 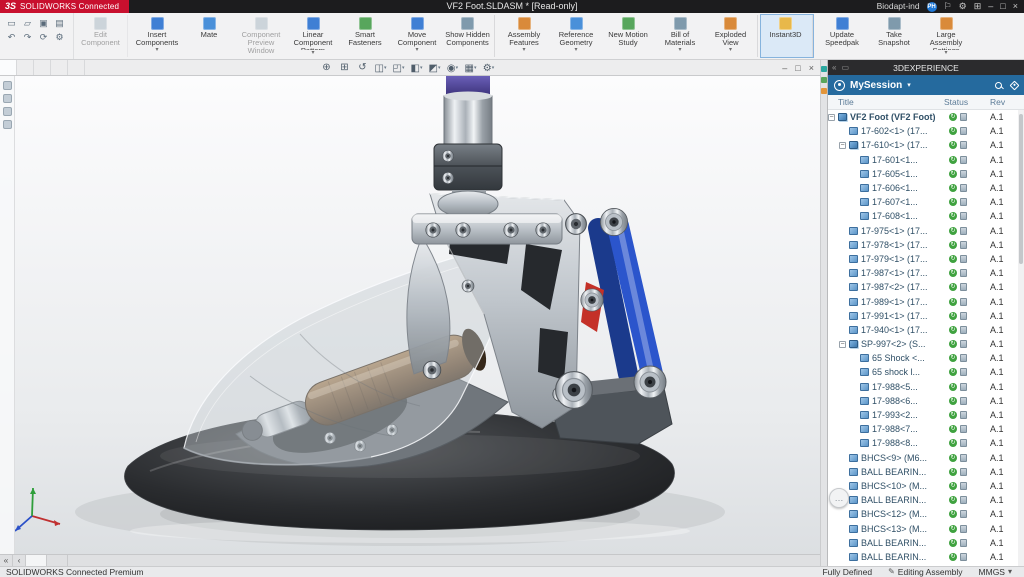 What do you see at coordinates (946, 36) in the screenshot?
I see `ribbon-button: Large Assembly Settings` at bounding box center [946, 36].